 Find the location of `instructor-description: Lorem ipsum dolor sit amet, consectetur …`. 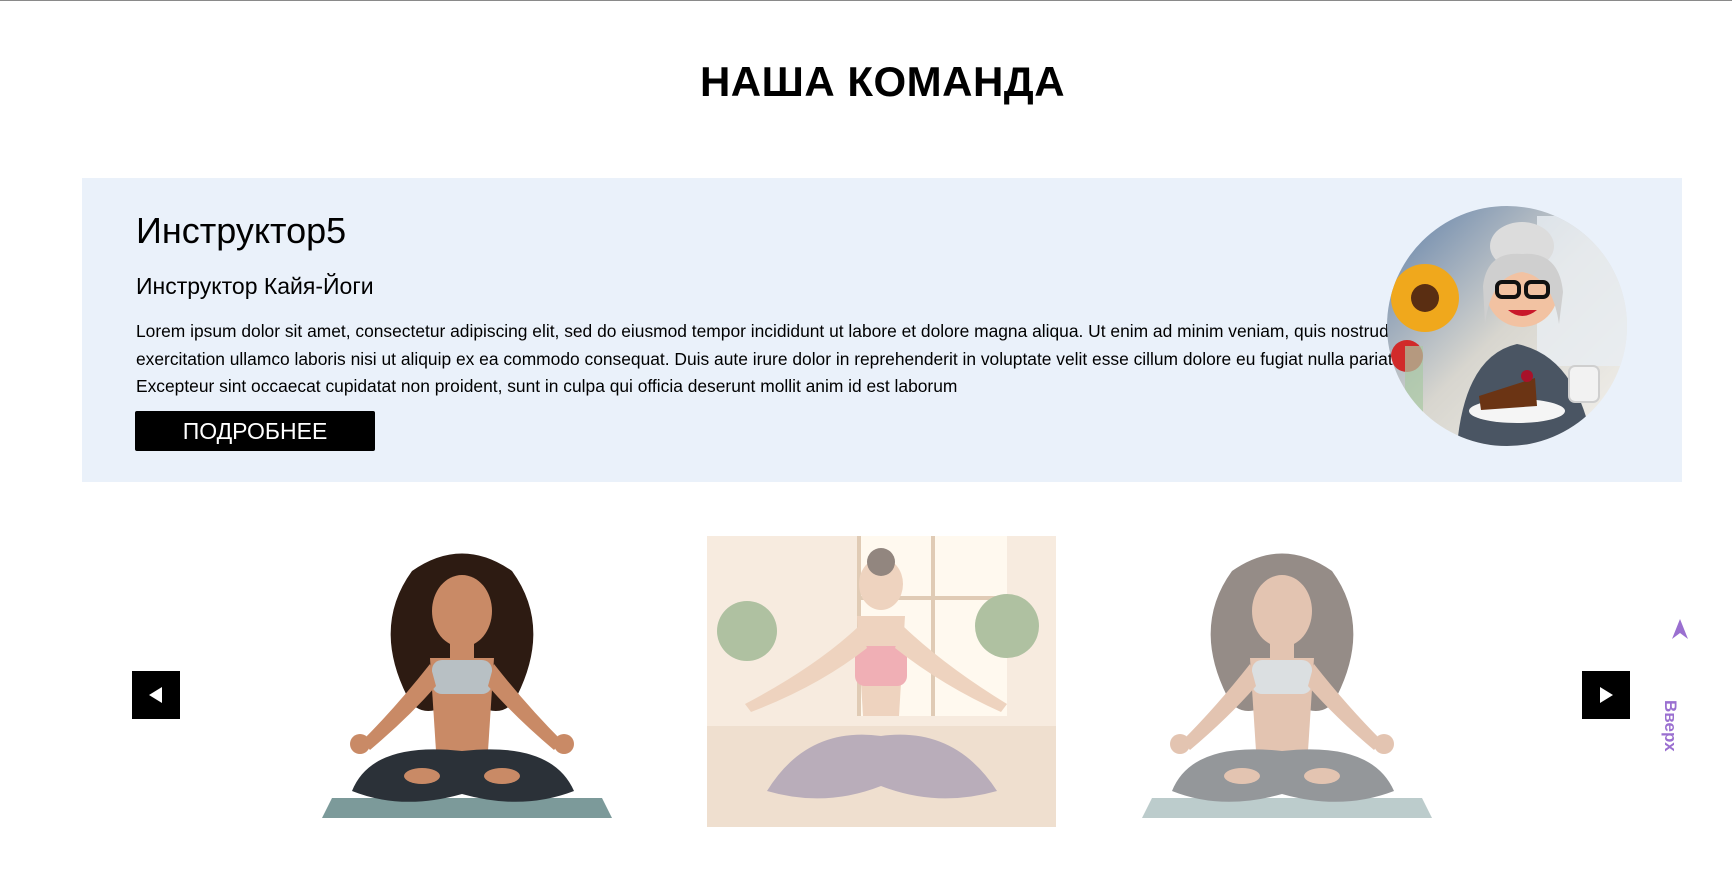

instructor-description: Lorem ipsum dolor sit amet, consectetur … is located at coordinates (774, 358).